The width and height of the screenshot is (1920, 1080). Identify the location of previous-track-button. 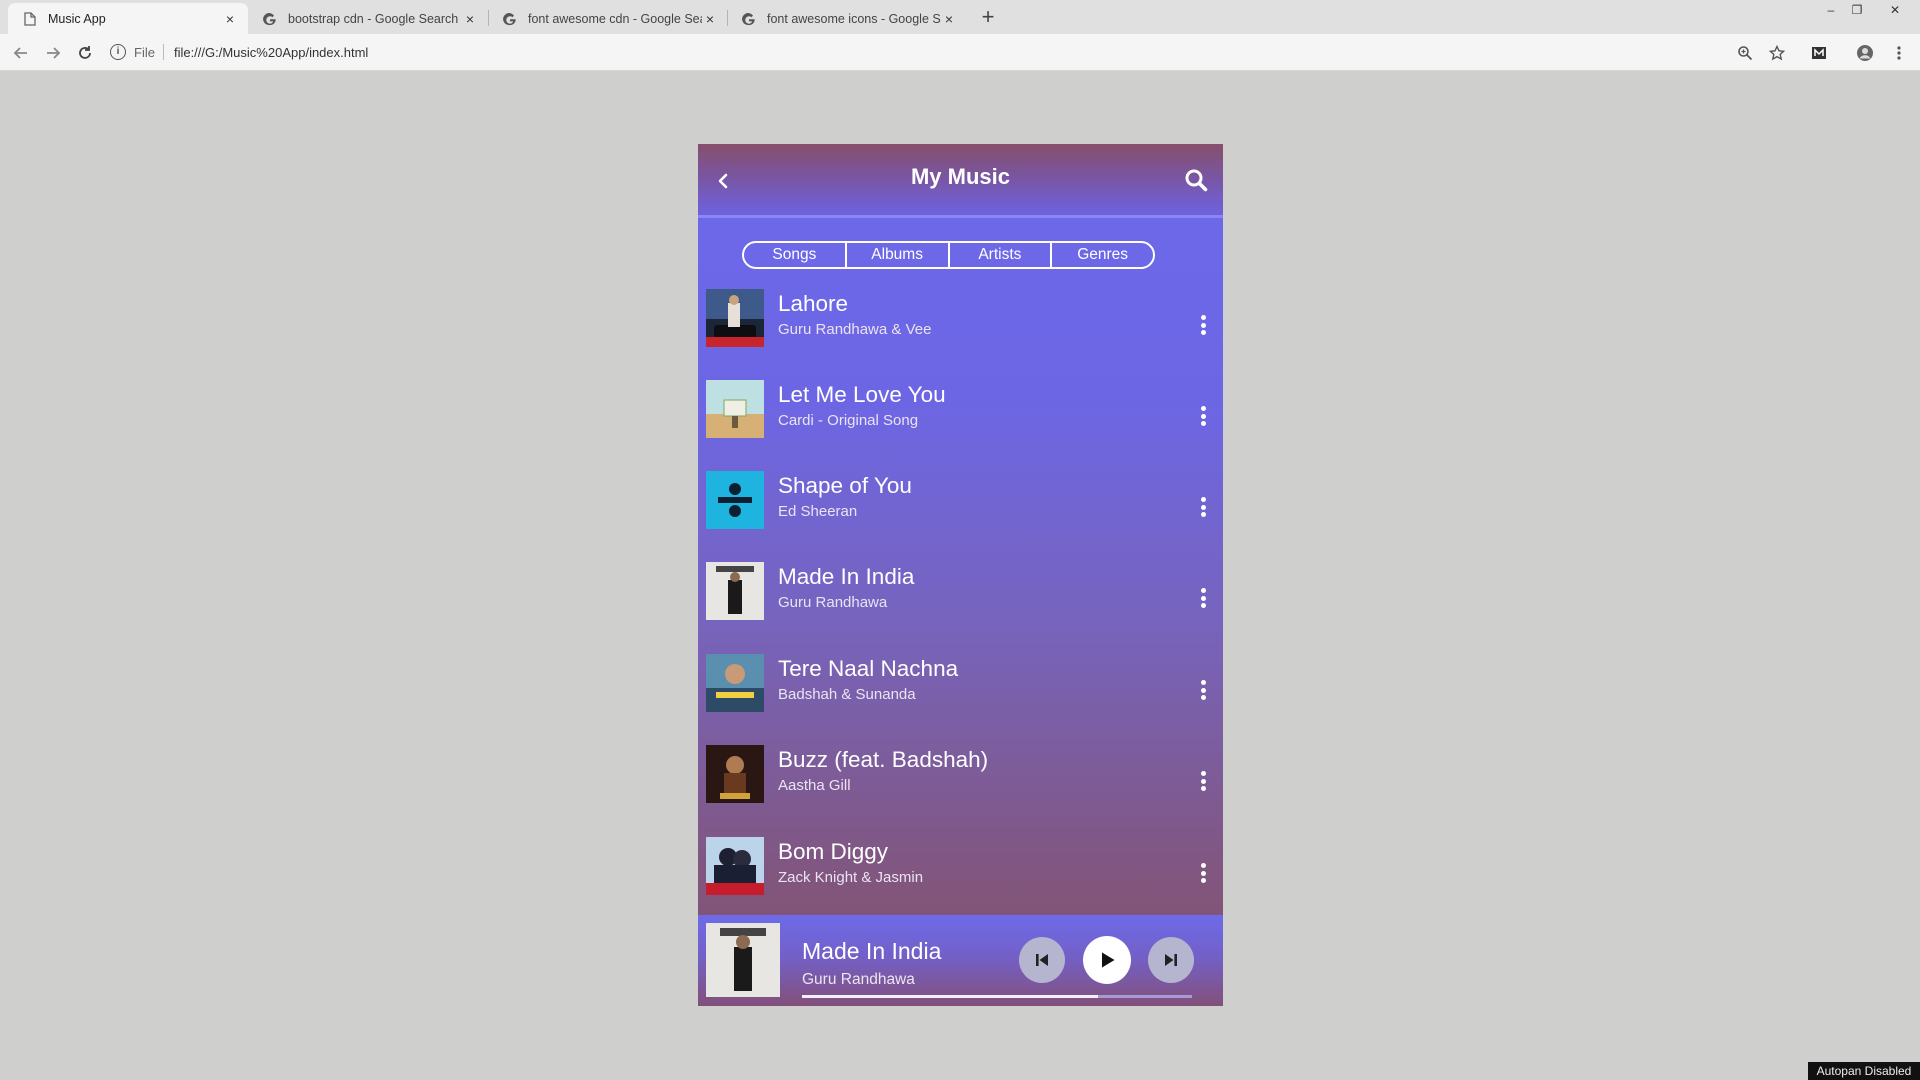
(1042, 960).